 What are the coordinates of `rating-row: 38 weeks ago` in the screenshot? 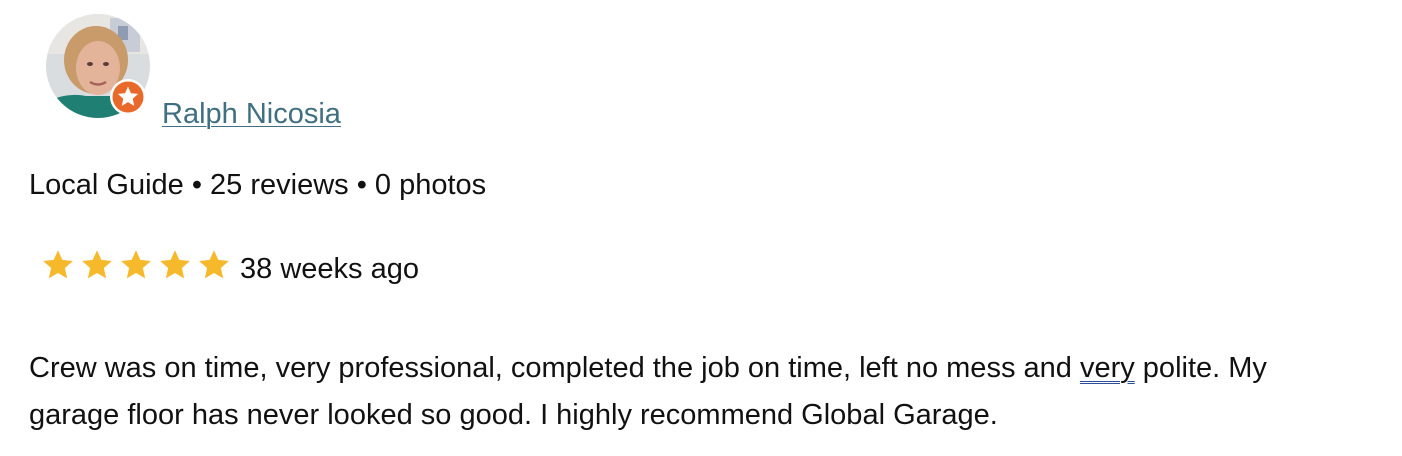 It's located at (229, 265).